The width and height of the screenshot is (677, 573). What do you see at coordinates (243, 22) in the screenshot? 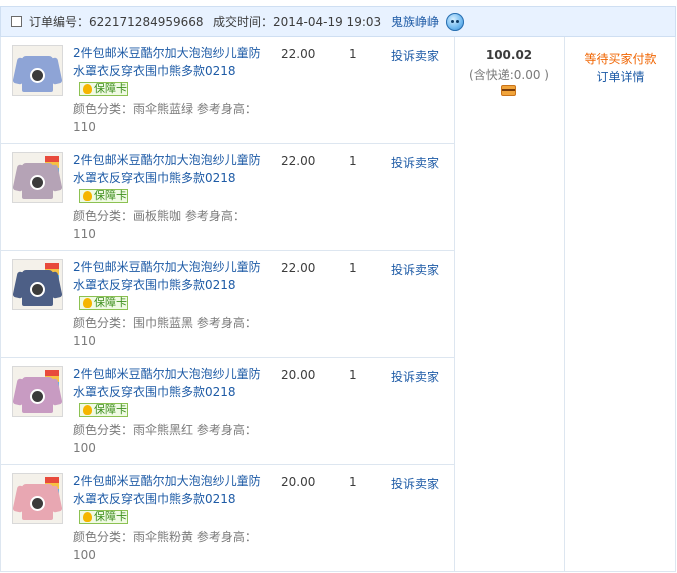
I see `order-time-label: 成交时间：` at bounding box center [243, 22].